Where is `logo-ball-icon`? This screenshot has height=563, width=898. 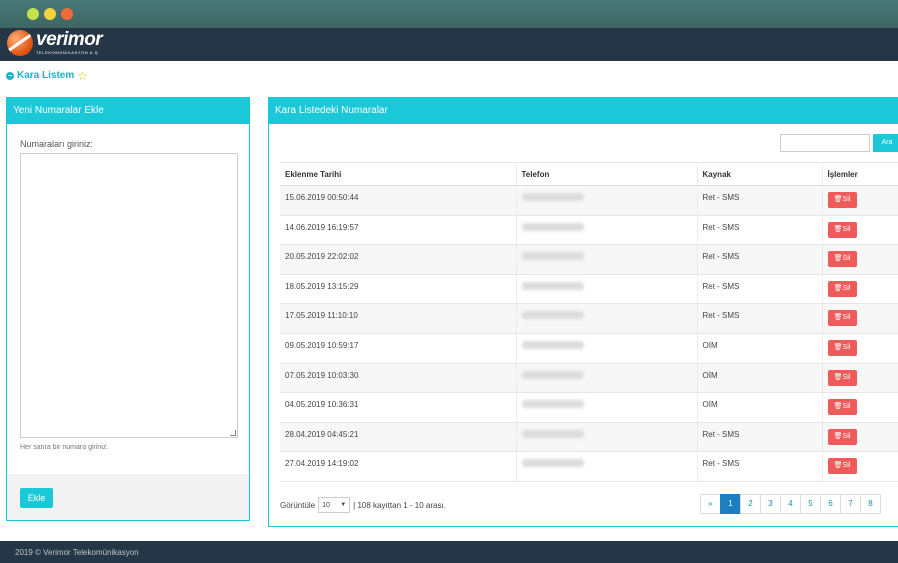 logo-ball-icon is located at coordinates (20, 43).